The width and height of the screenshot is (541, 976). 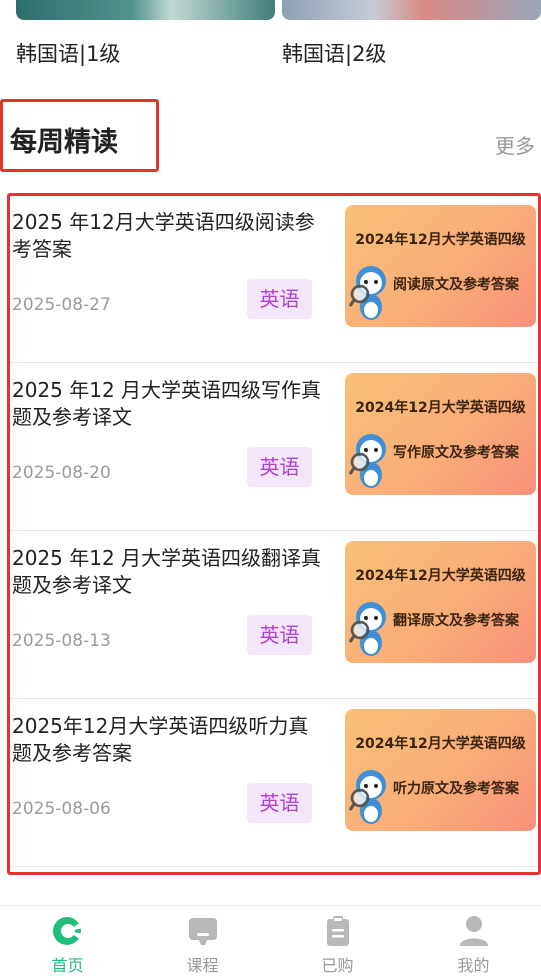 What do you see at coordinates (440, 434) in the screenshot?
I see `article-cover: 2024年12月大学英语四级 写作原文及参考答案` at bounding box center [440, 434].